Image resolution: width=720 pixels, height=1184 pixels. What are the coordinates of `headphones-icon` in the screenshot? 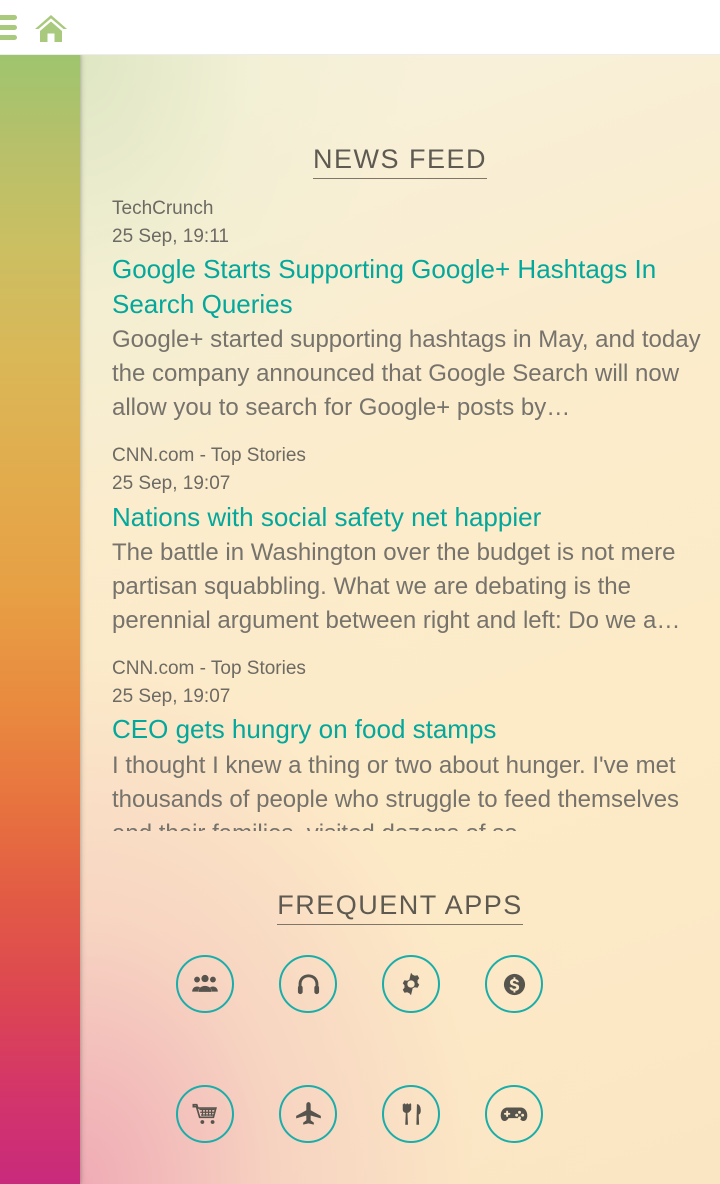 It's located at (308, 984).